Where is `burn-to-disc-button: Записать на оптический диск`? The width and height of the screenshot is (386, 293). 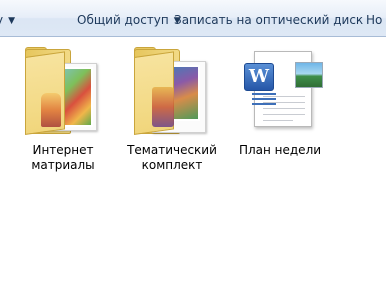
burn-to-disc-button: Записать на оптический диск is located at coordinates (268, 20).